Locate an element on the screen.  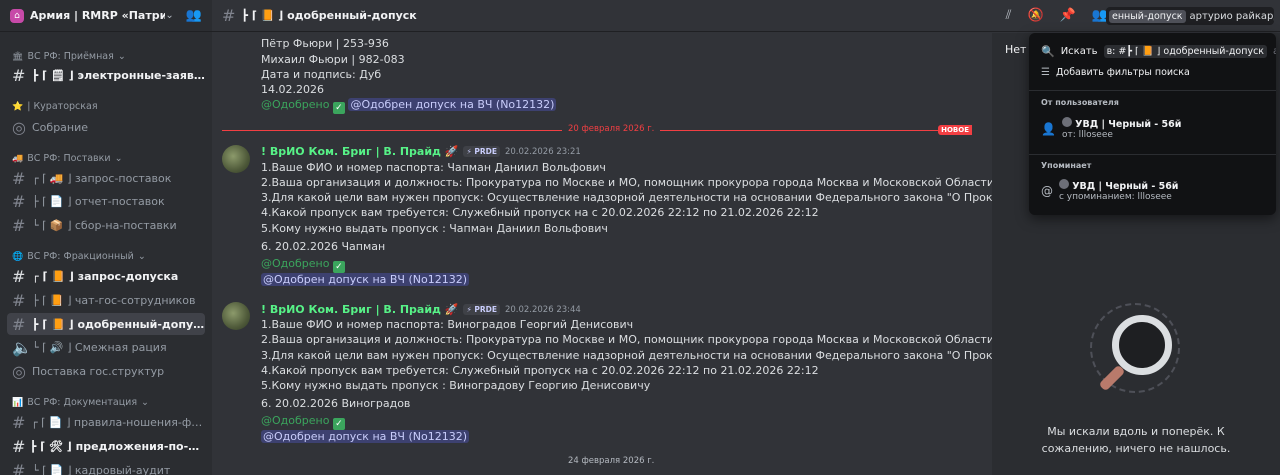
search-input: енный-допуск артурио райкард is located at coordinates (1190, 16).